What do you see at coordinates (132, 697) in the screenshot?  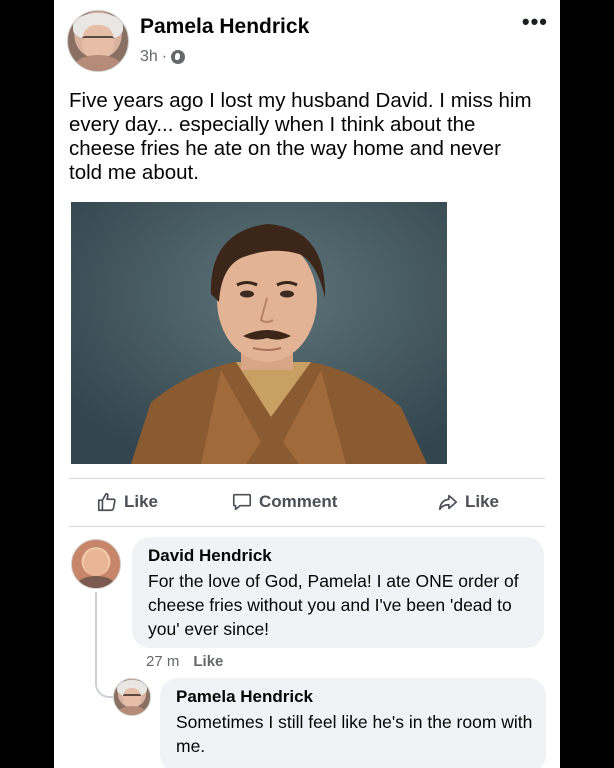 I see `reply-avatar` at bounding box center [132, 697].